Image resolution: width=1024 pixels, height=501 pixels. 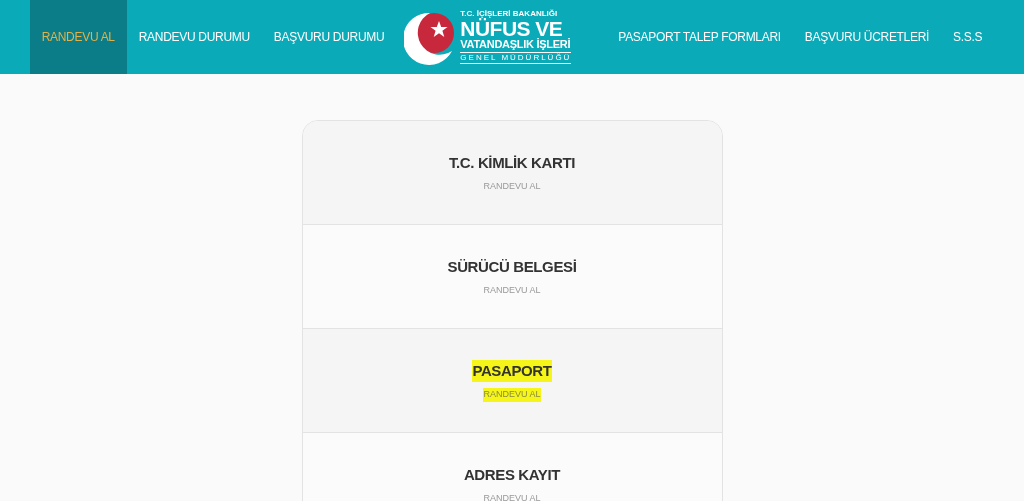 I want to click on logo-subtitle-text: GENEL MÜDÜRLÜĞÜ, so click(x=516, y=58).